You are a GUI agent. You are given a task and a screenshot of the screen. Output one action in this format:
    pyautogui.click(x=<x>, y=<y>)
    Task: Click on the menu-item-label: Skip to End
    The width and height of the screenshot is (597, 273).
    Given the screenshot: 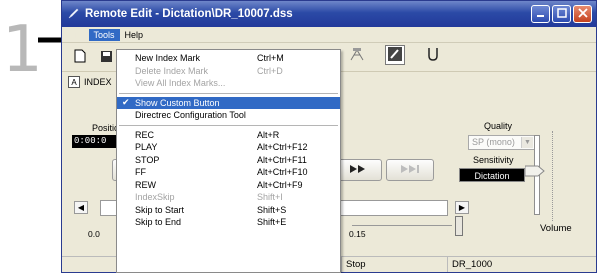 What is the action you would take?
    pyautogui.click(x=158, y=222)
    